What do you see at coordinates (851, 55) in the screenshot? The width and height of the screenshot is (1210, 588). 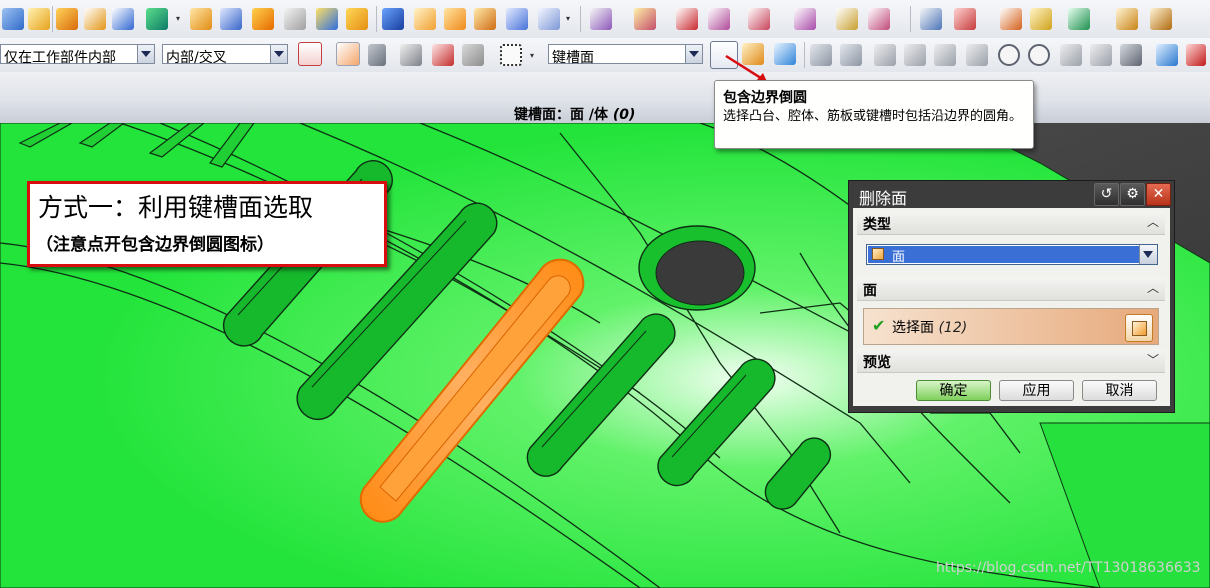 I see `snap-midpoint-icon` at bounding box center [851, 55].